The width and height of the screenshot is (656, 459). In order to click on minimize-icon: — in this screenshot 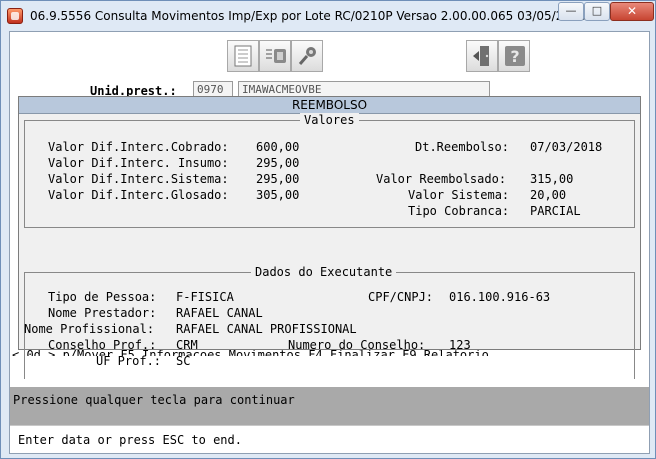, I will do `click(571, 10)`.